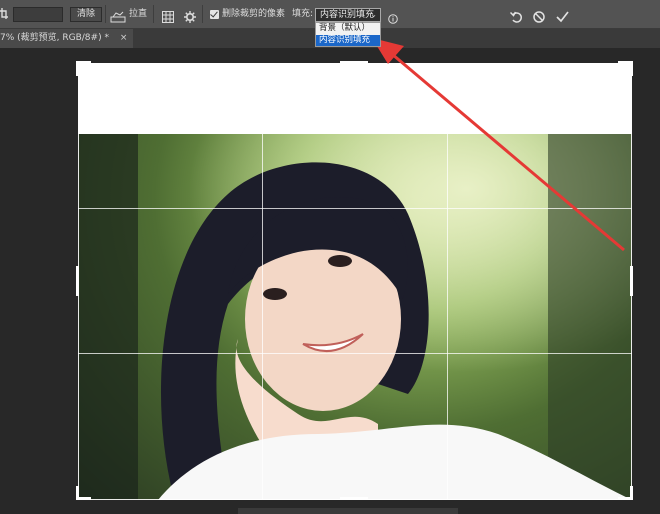  I want to click on grid-overlay-icon, so click(168, 15).